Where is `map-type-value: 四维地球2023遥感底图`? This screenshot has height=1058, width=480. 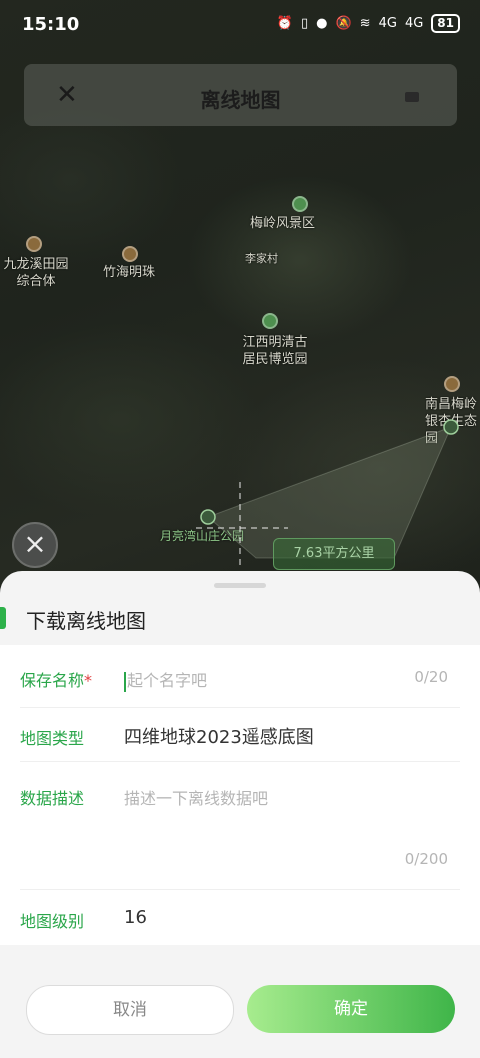
map-type-value: 四维地球2023遥感底图 is located at coordinates (219, 736).